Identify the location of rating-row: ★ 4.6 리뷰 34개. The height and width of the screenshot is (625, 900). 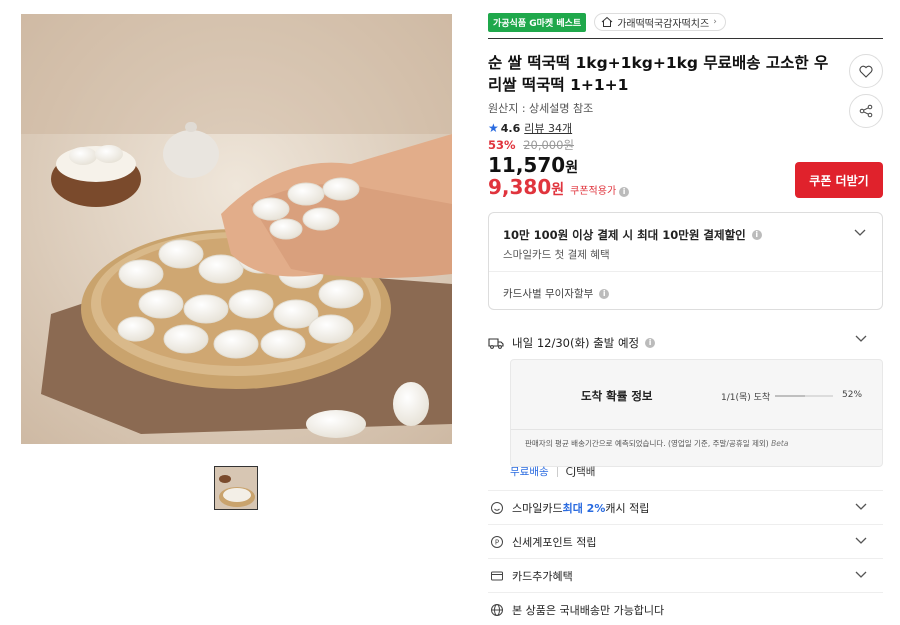
(530, 128).